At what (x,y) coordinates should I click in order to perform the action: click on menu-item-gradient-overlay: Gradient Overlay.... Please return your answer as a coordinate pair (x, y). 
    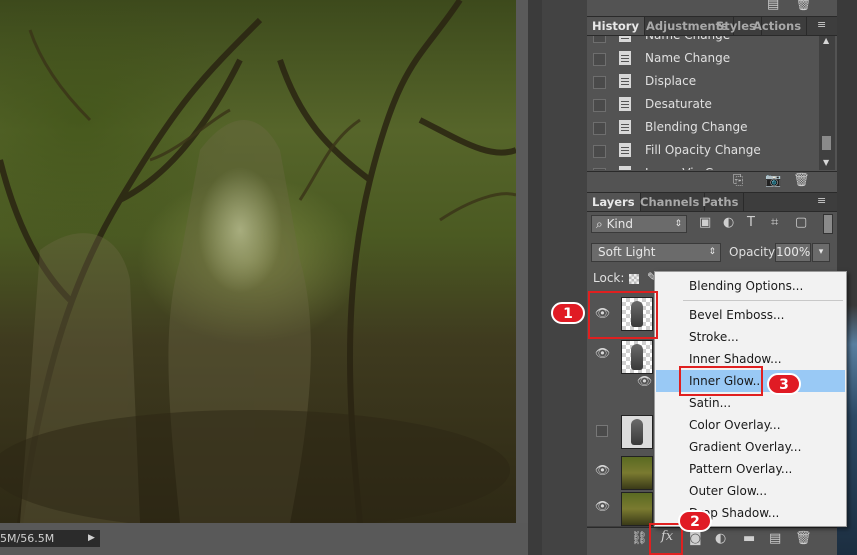
    Looking at the image, I should click on (750, 447).